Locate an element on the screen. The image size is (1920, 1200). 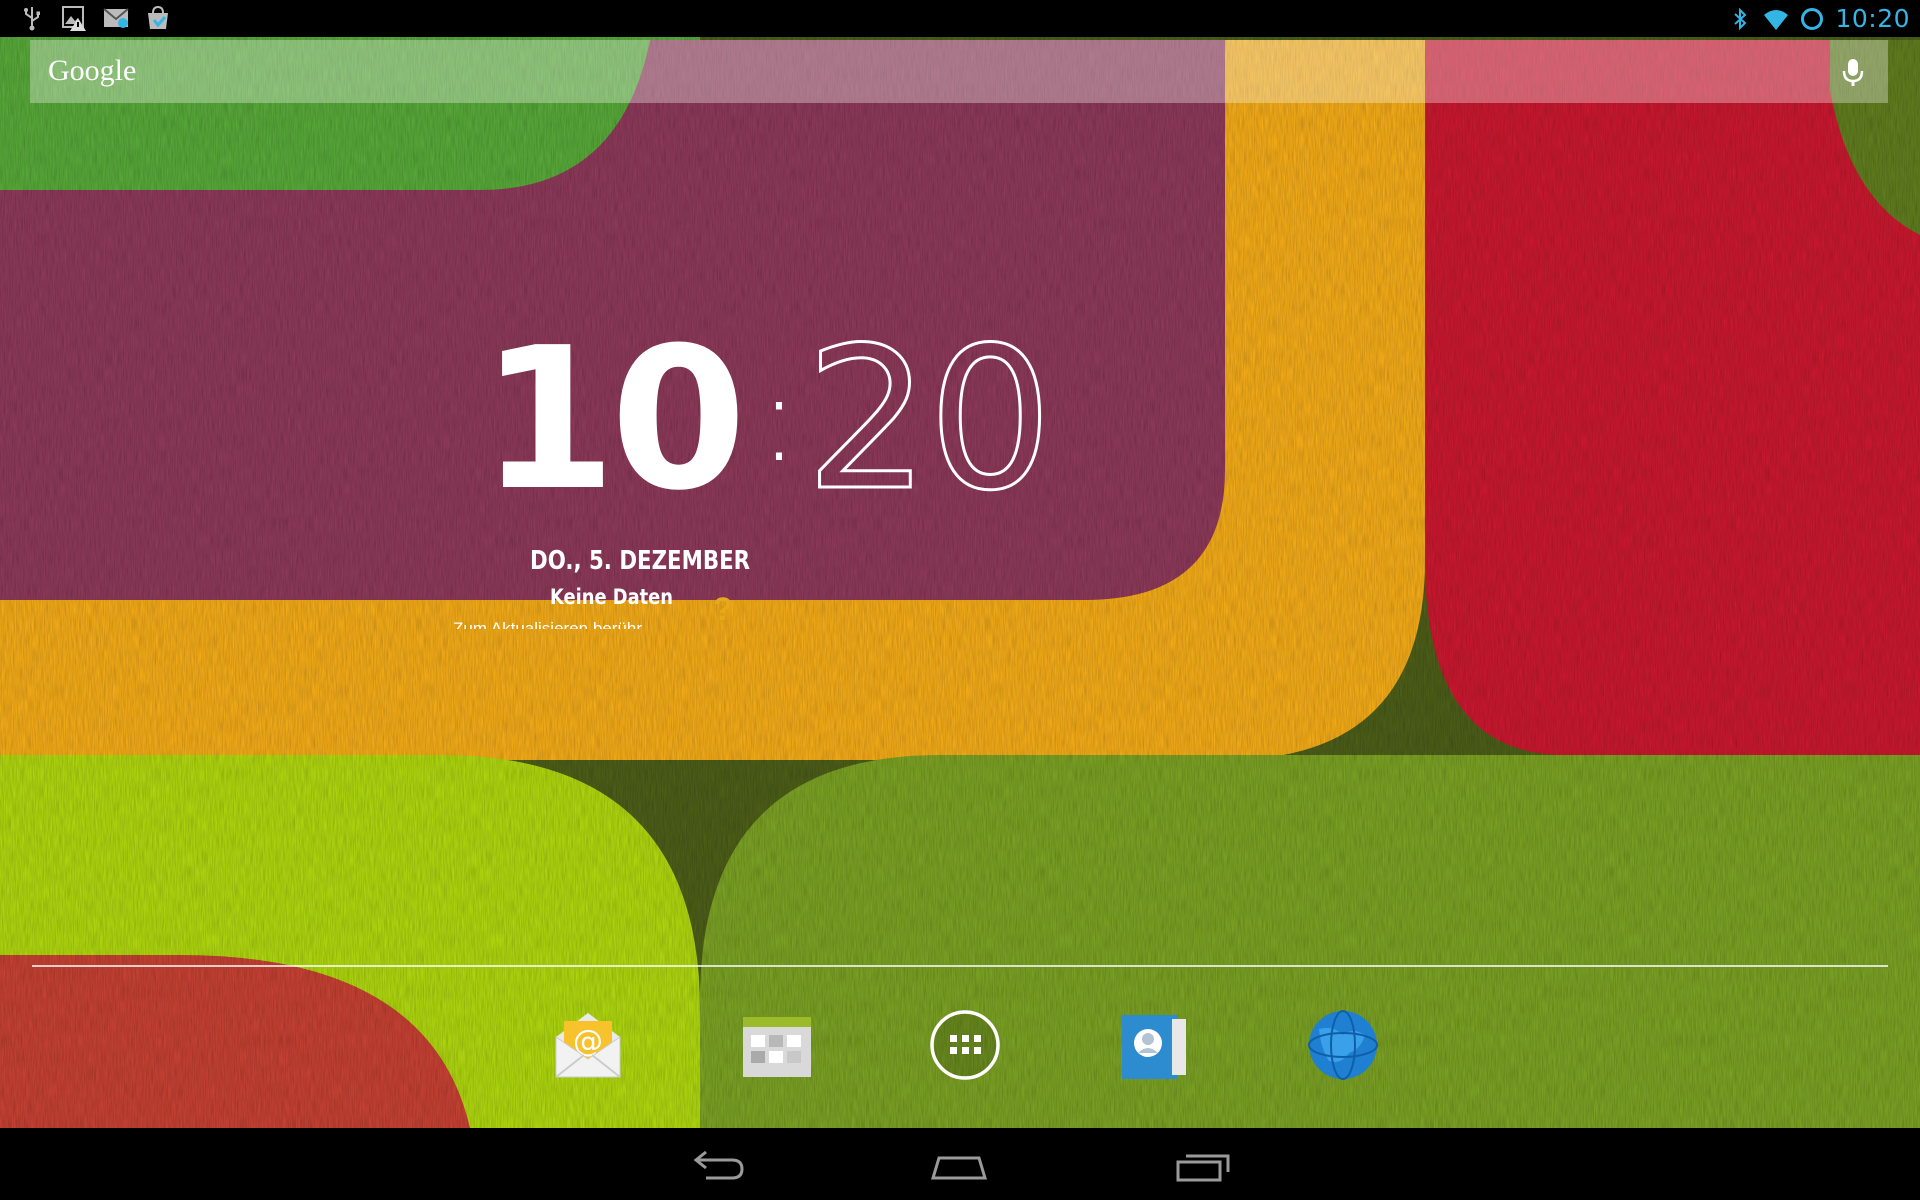
notification-icons is located at coordinates (95, 18).